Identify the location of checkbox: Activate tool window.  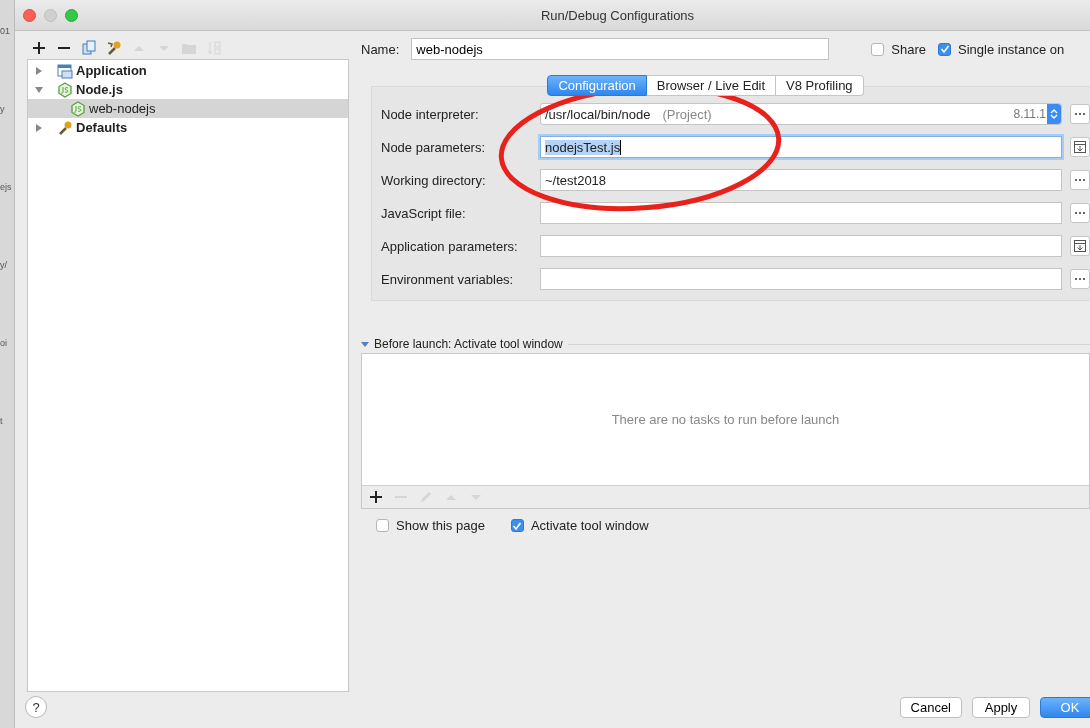
(579, 525).